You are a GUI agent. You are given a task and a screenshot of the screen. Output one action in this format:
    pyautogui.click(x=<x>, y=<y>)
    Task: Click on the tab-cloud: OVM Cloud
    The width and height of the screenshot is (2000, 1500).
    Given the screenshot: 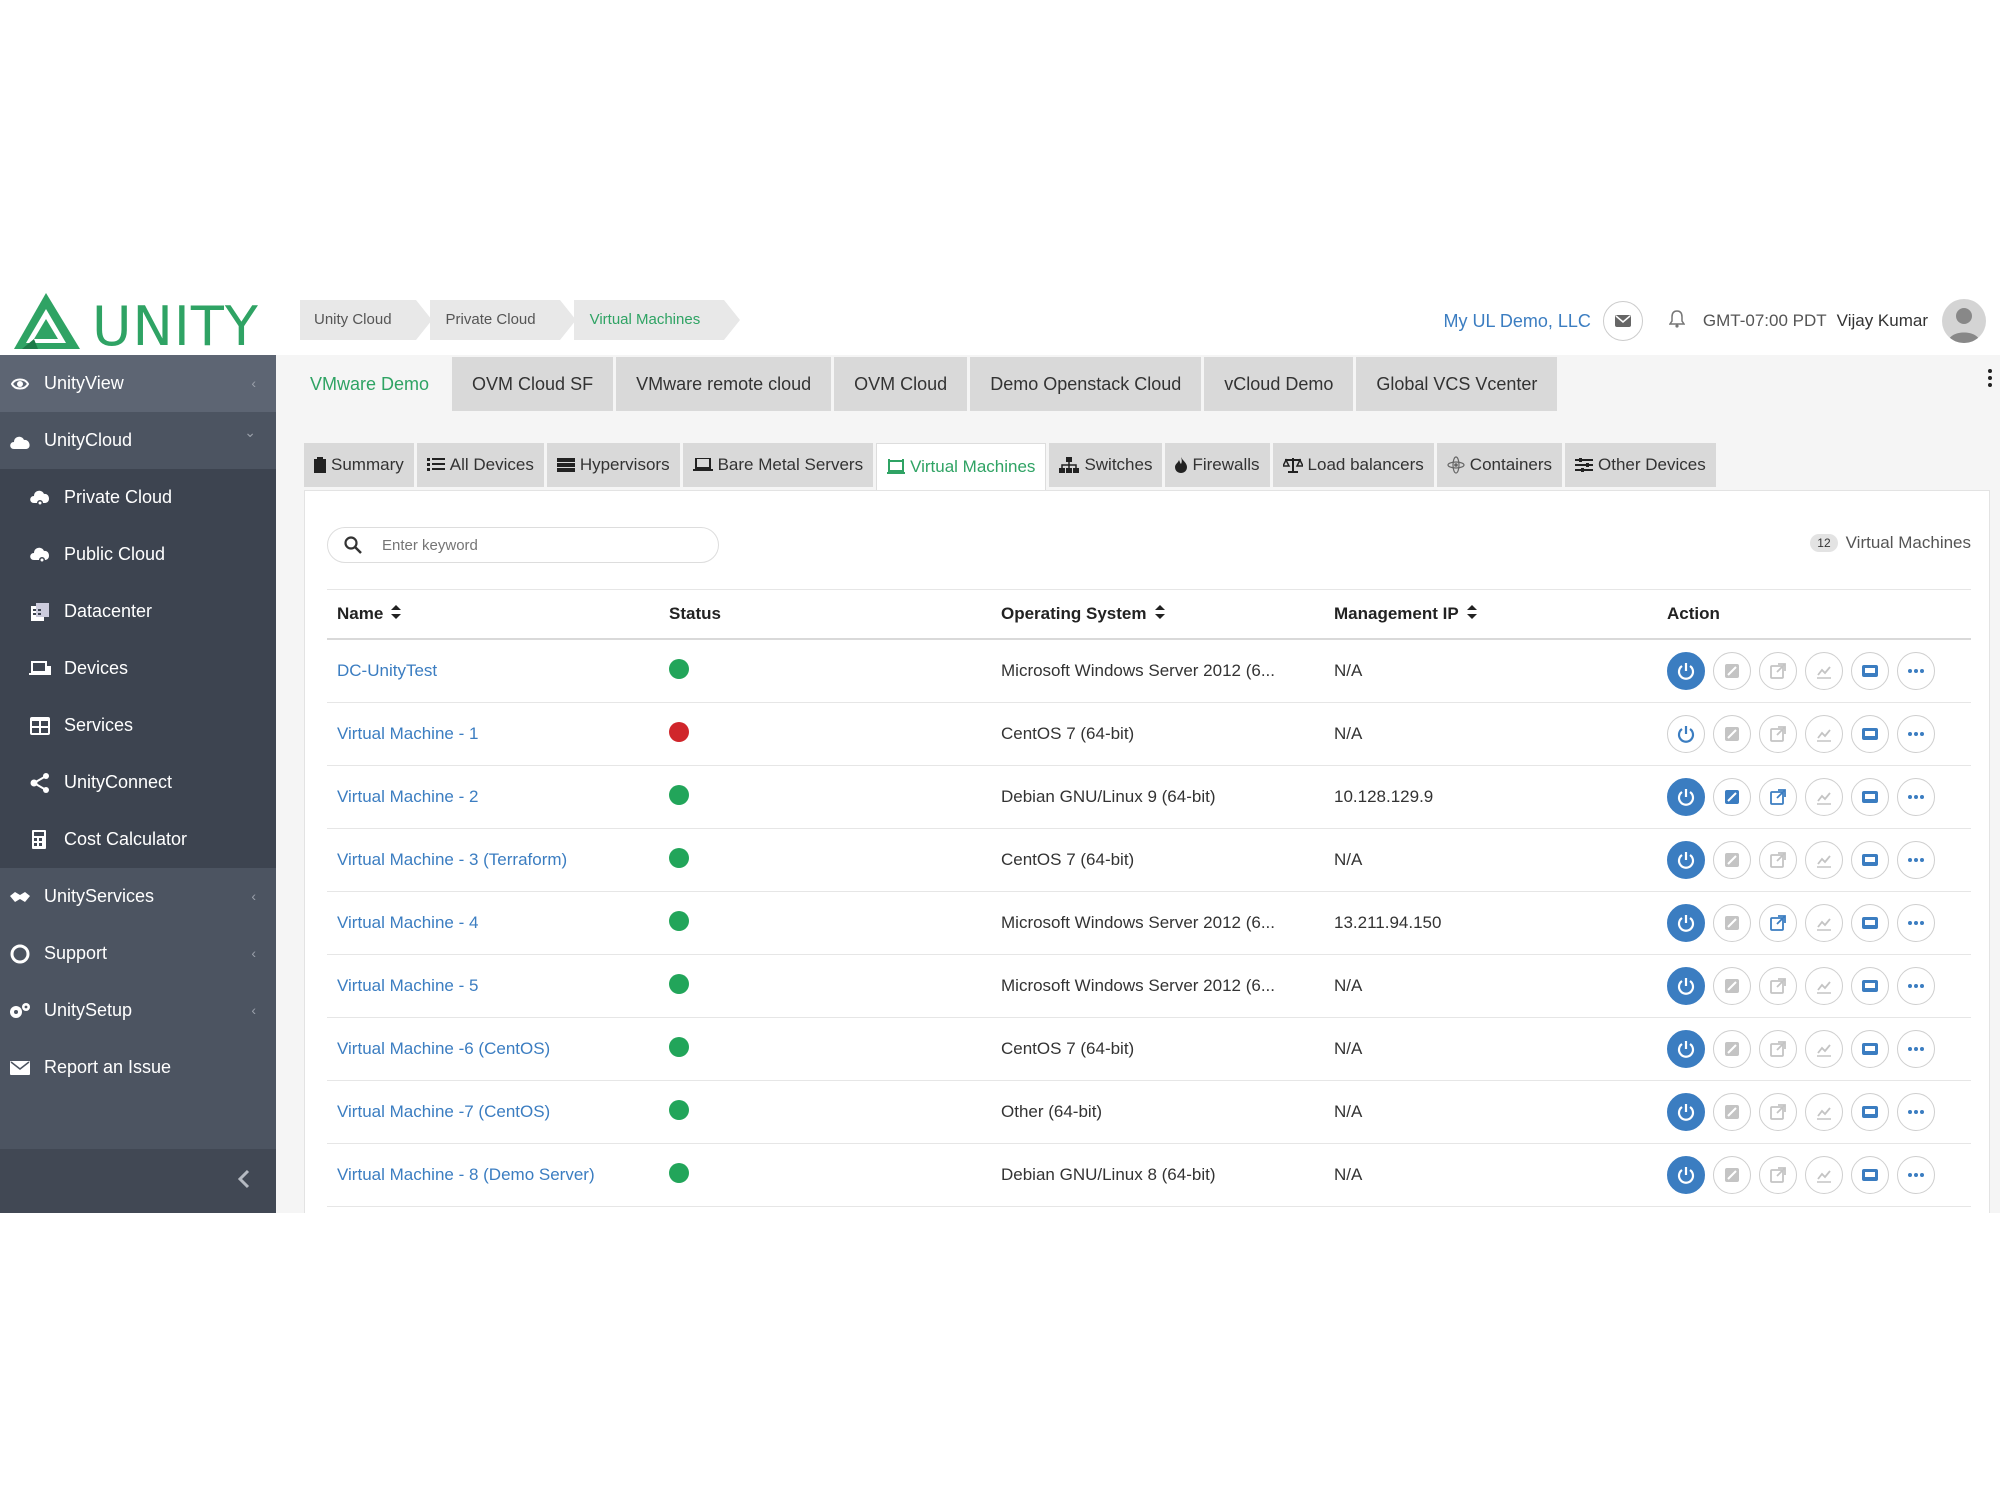 What is the action you would take?
    pyautogui.click(x=901, y=384)
    